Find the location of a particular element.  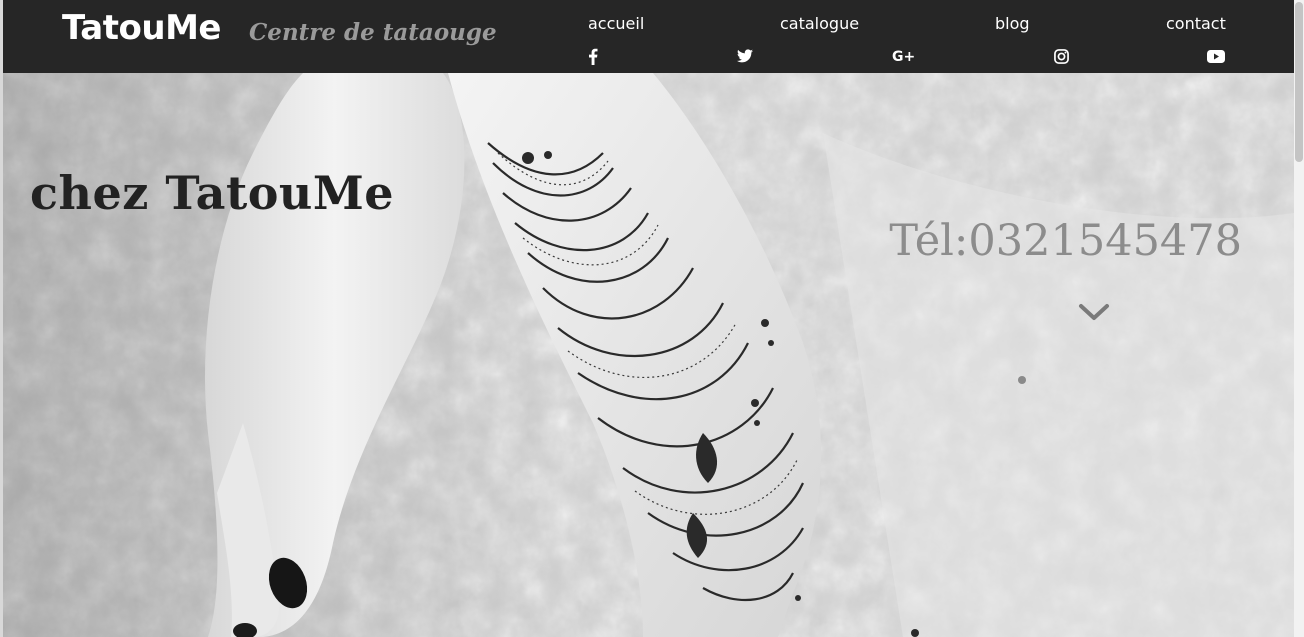

scrollbar-thumb is located at coordinates (1299, 82).